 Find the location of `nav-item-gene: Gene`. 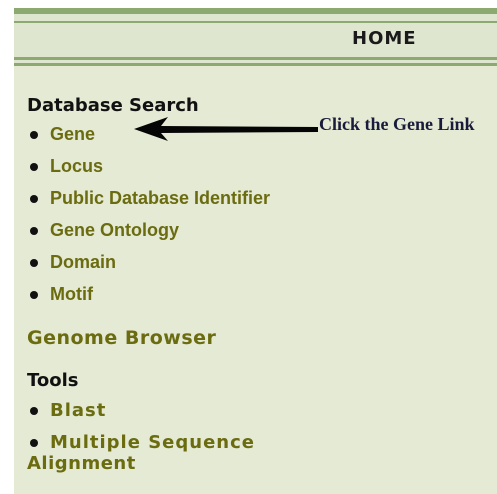

nav-item-gene: Gene is located at coordinates (62, 134).